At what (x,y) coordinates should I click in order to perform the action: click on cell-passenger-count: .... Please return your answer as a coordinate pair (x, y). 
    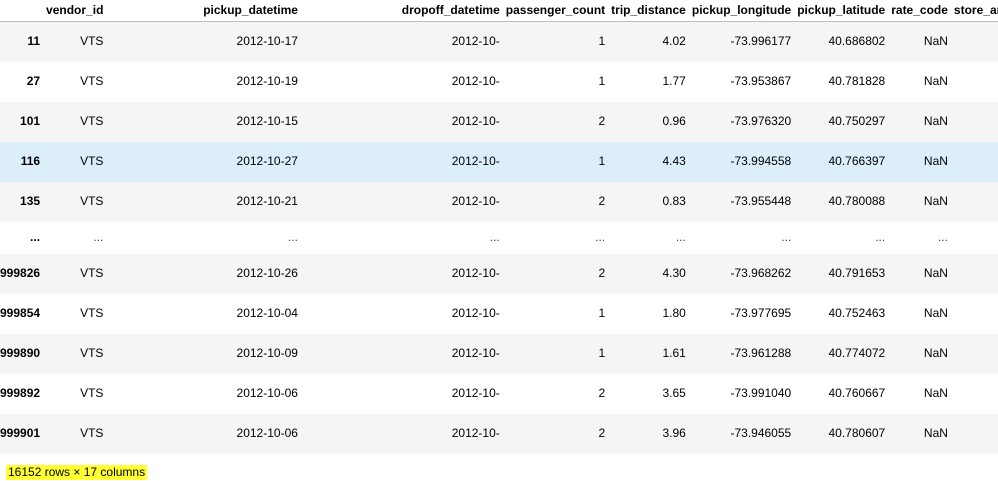
    Looking at the image, I should click on (600, 237).